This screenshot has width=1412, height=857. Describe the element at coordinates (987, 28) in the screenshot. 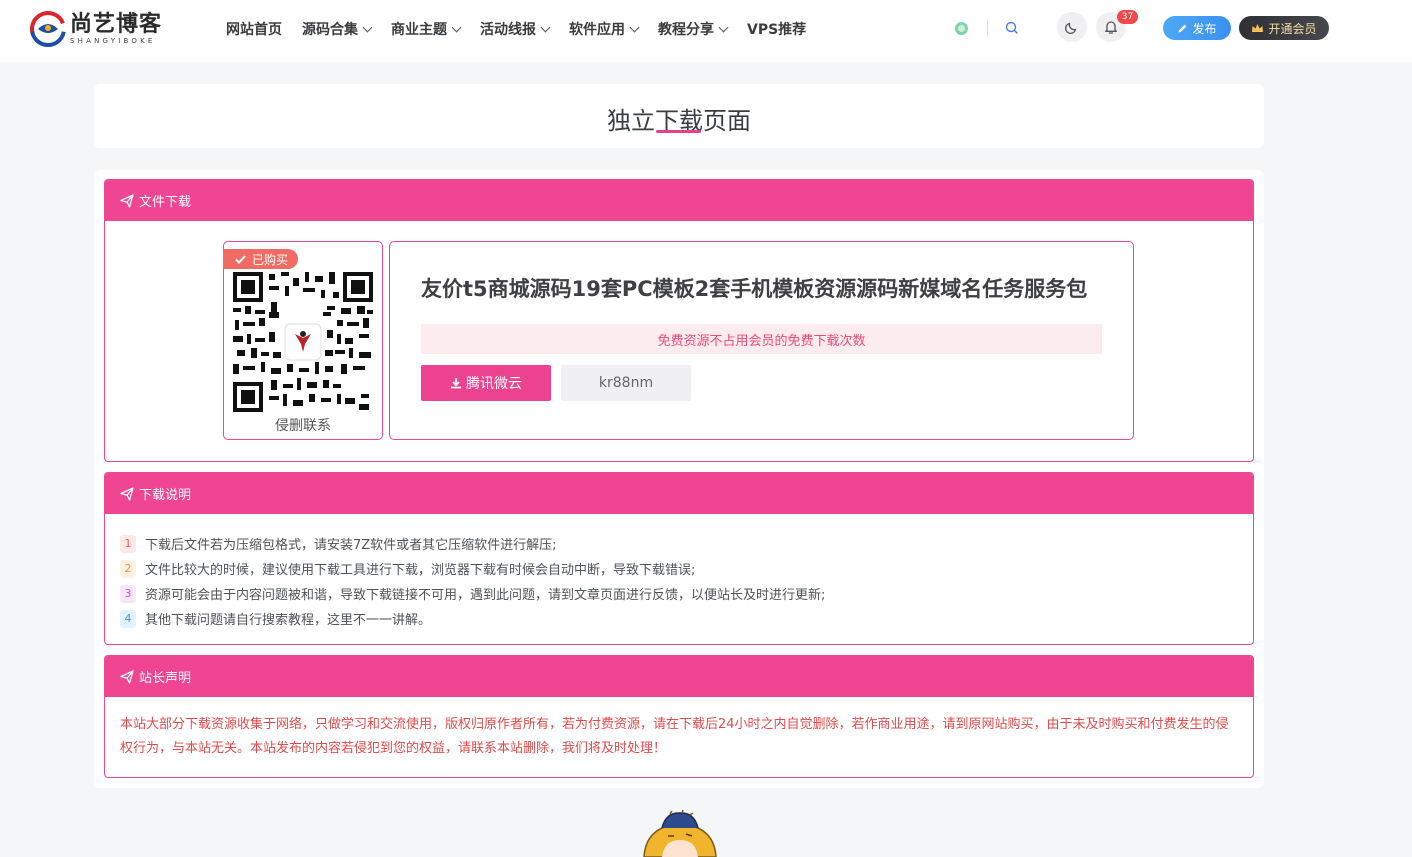

I see `header-divider` at that location.